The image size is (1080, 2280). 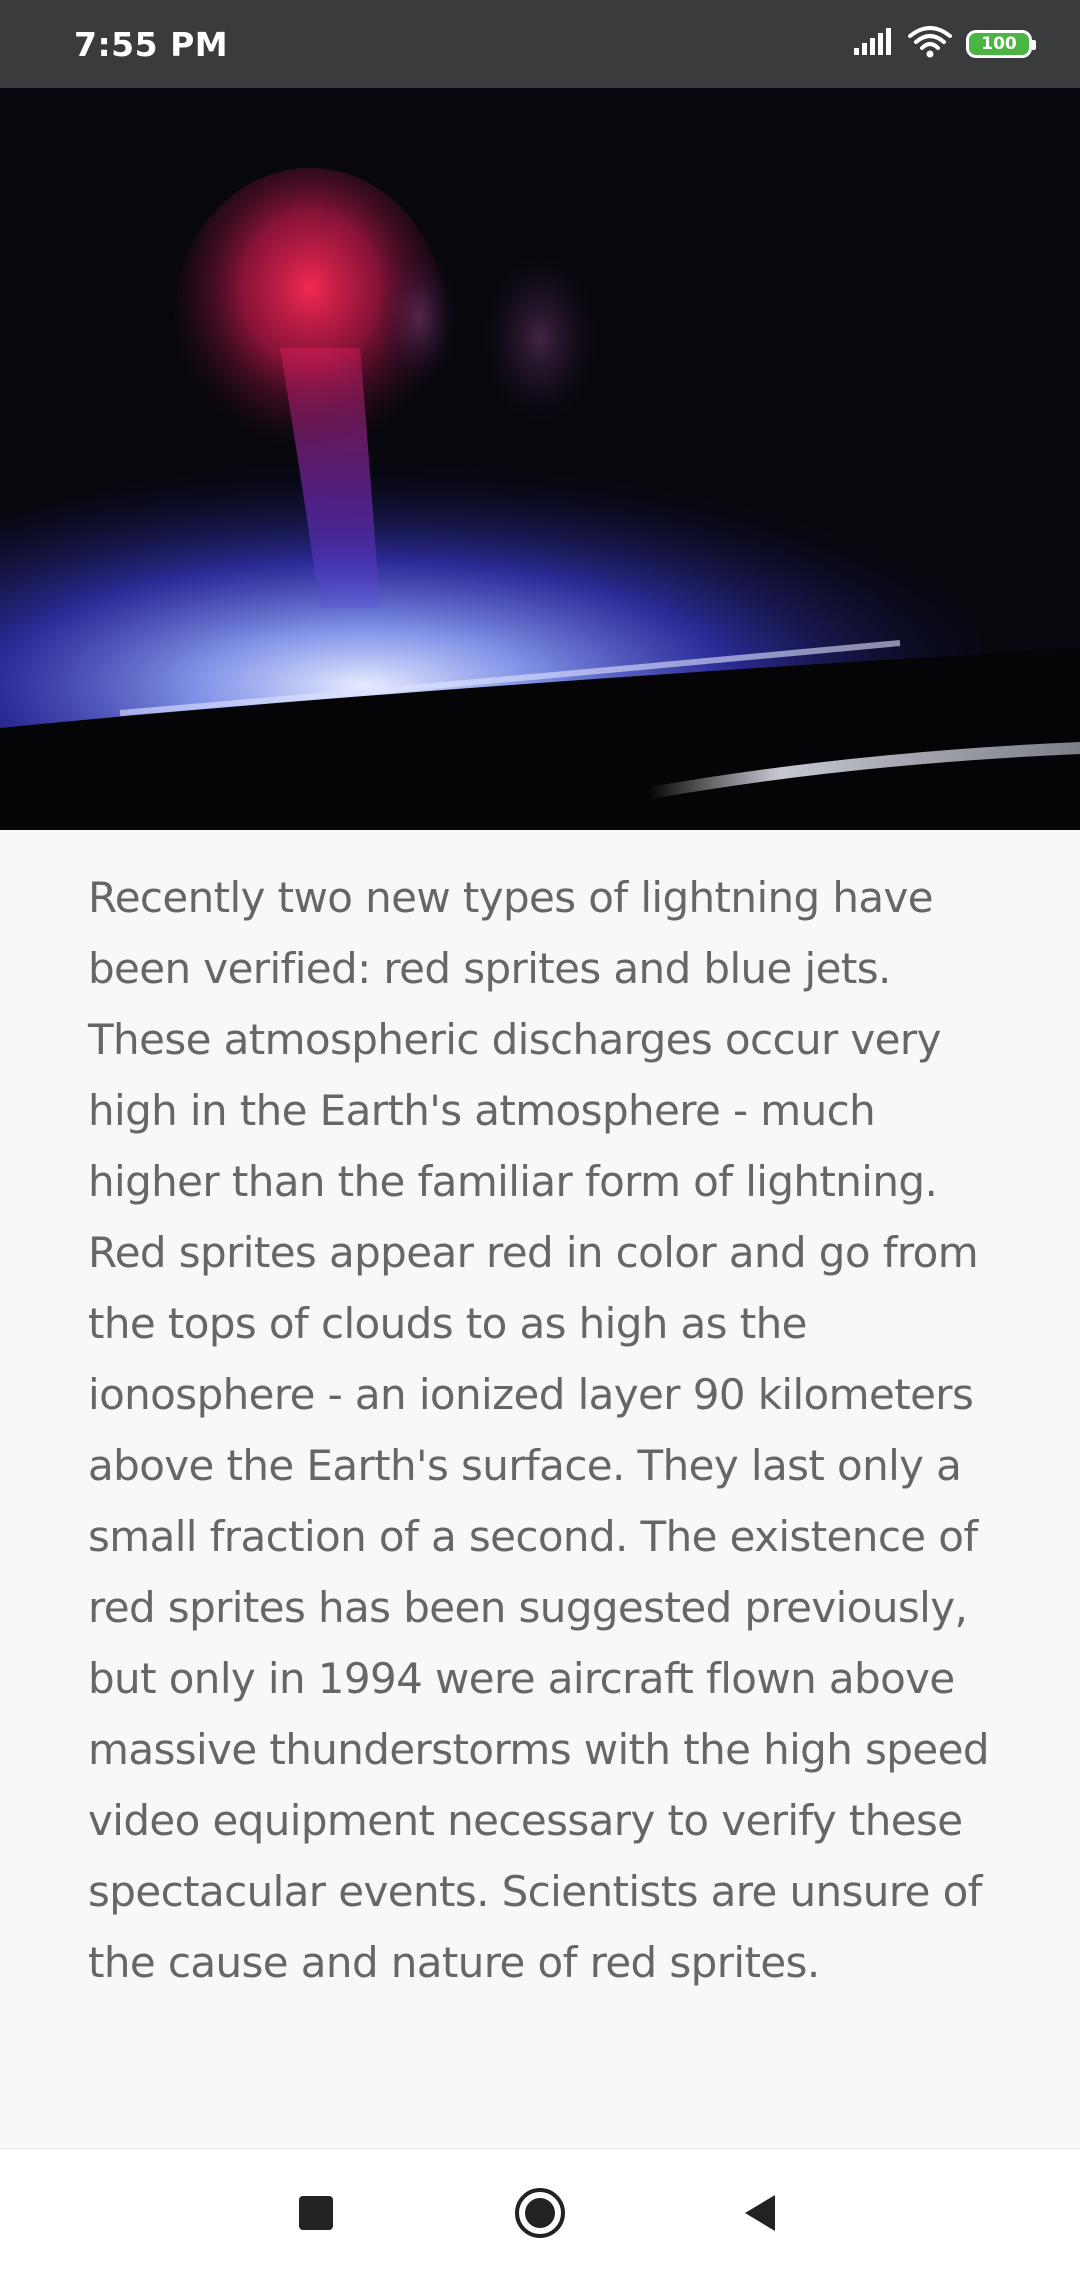 What do you see at coordinates (151, 44) in the screenshot?
I see `status-time: 7:55 PM` at bounding box center [151, 44].